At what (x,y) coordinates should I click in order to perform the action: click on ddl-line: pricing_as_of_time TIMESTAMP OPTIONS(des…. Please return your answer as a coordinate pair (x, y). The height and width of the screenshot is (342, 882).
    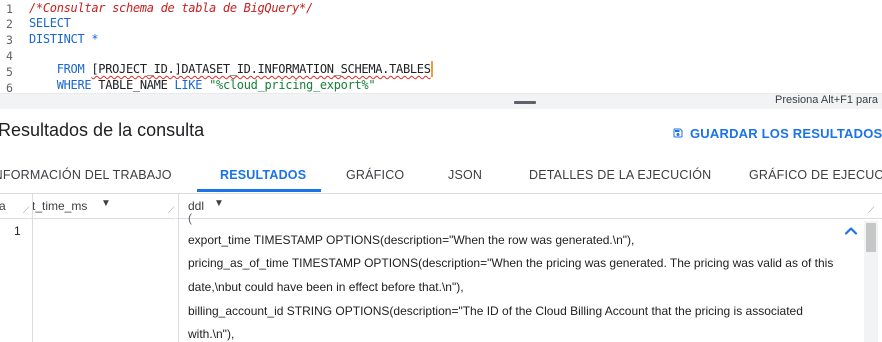
    Looking at the image, I should click on (511, 263).